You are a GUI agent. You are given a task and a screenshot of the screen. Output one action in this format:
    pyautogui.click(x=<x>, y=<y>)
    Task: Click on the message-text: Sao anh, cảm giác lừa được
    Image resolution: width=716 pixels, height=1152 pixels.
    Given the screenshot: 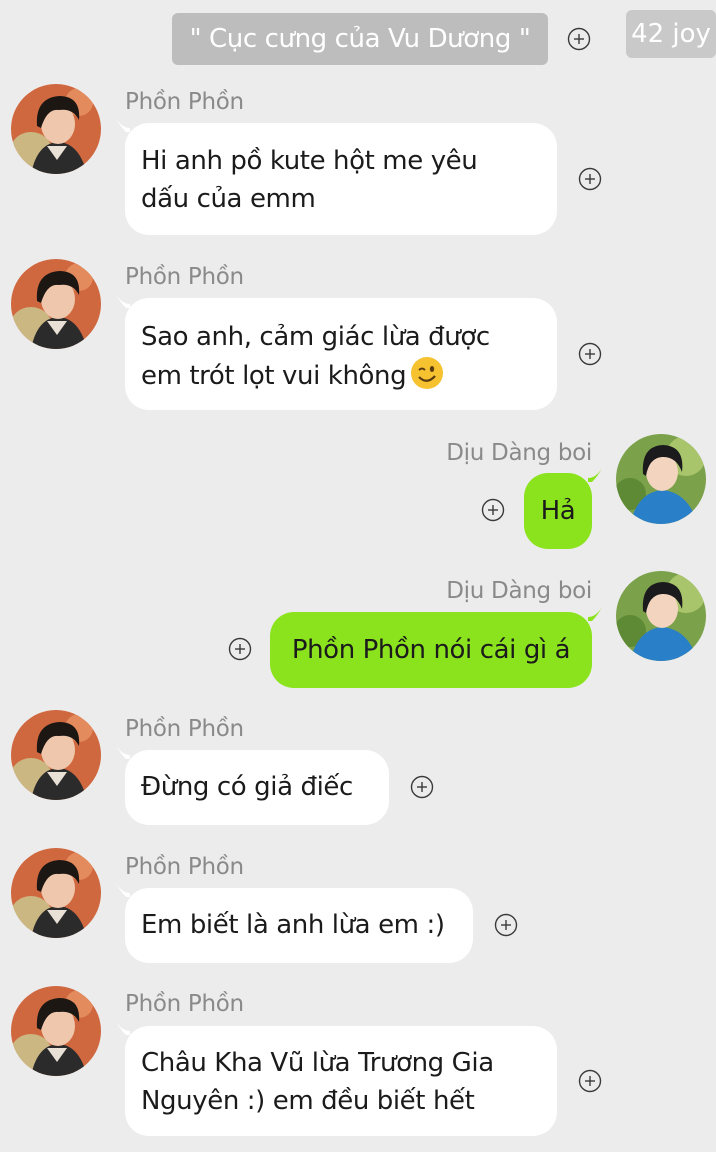 What is the action you would take?
    pyautogui.click(x=315, y=337)
    